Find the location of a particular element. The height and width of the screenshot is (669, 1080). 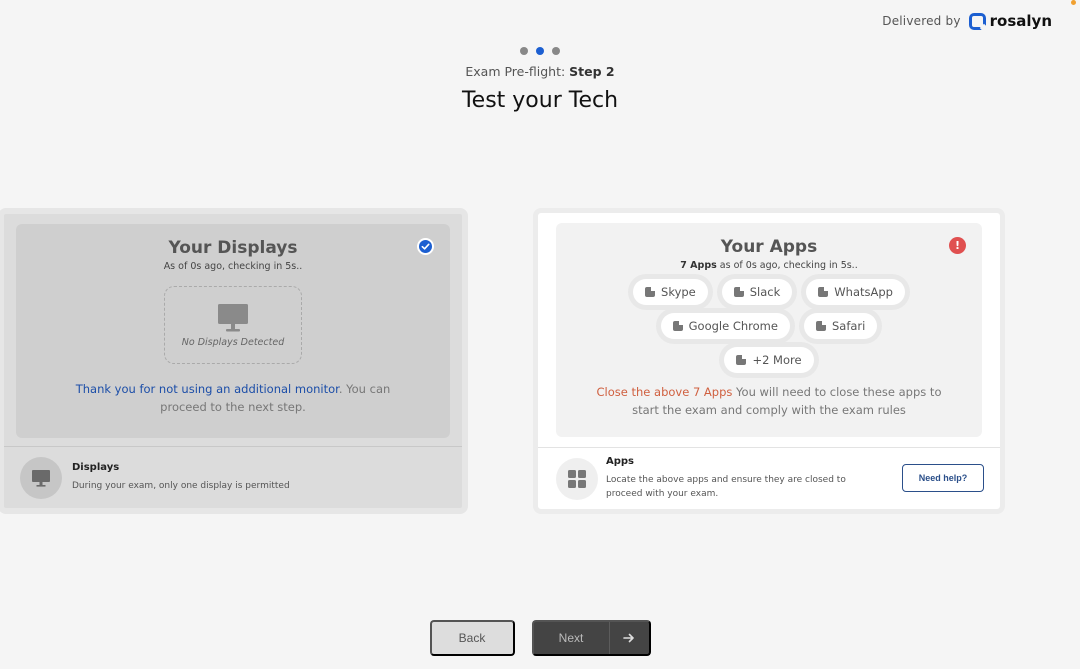

no-displays-label: No Displays Detected is located at coordinates (233, 342).